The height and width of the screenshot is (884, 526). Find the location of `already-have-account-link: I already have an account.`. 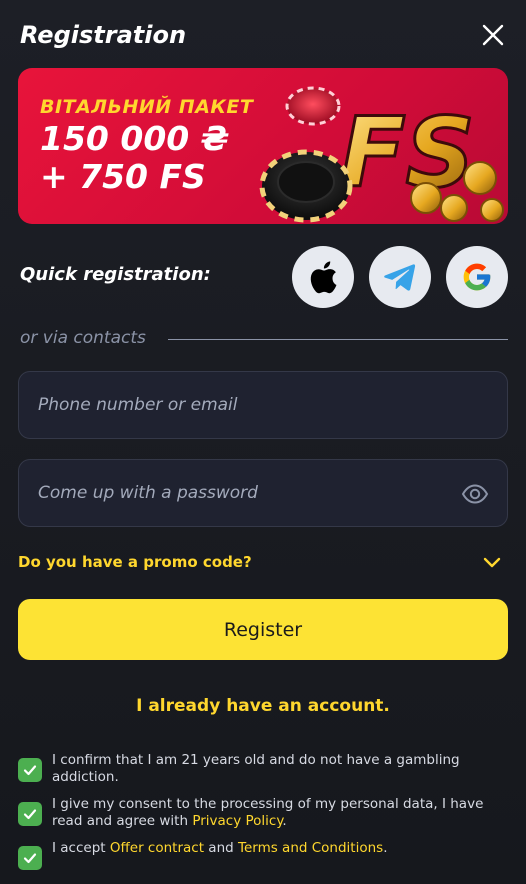

already-have-account-link: I already have an account. is located at coordinates (263, 706).